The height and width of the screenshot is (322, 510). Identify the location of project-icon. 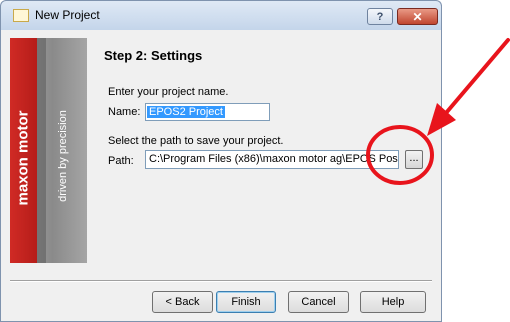
(21, 15).